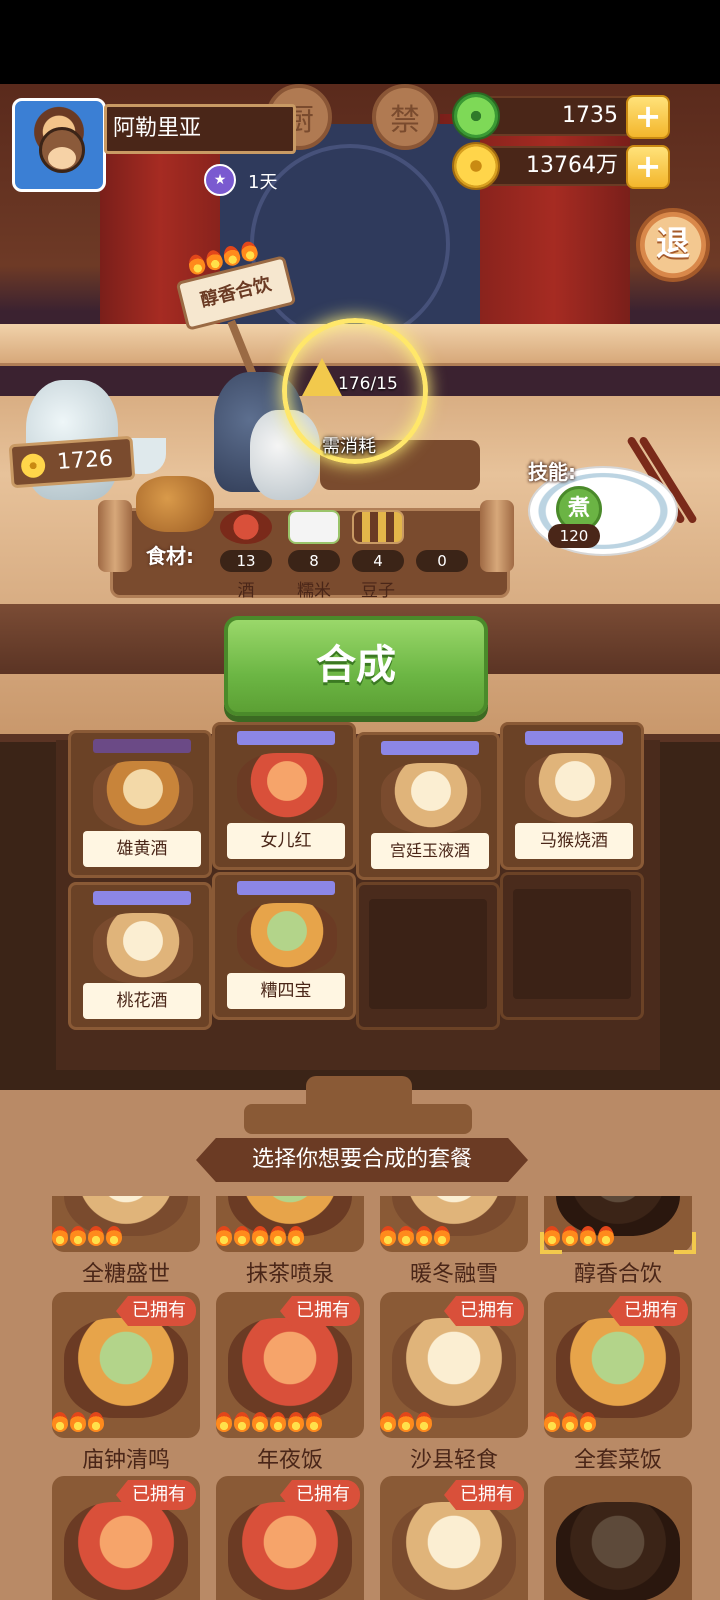  Describe the element at coordinates (85, 461) in the screenshot. I see `price-value: 1726` at that location.